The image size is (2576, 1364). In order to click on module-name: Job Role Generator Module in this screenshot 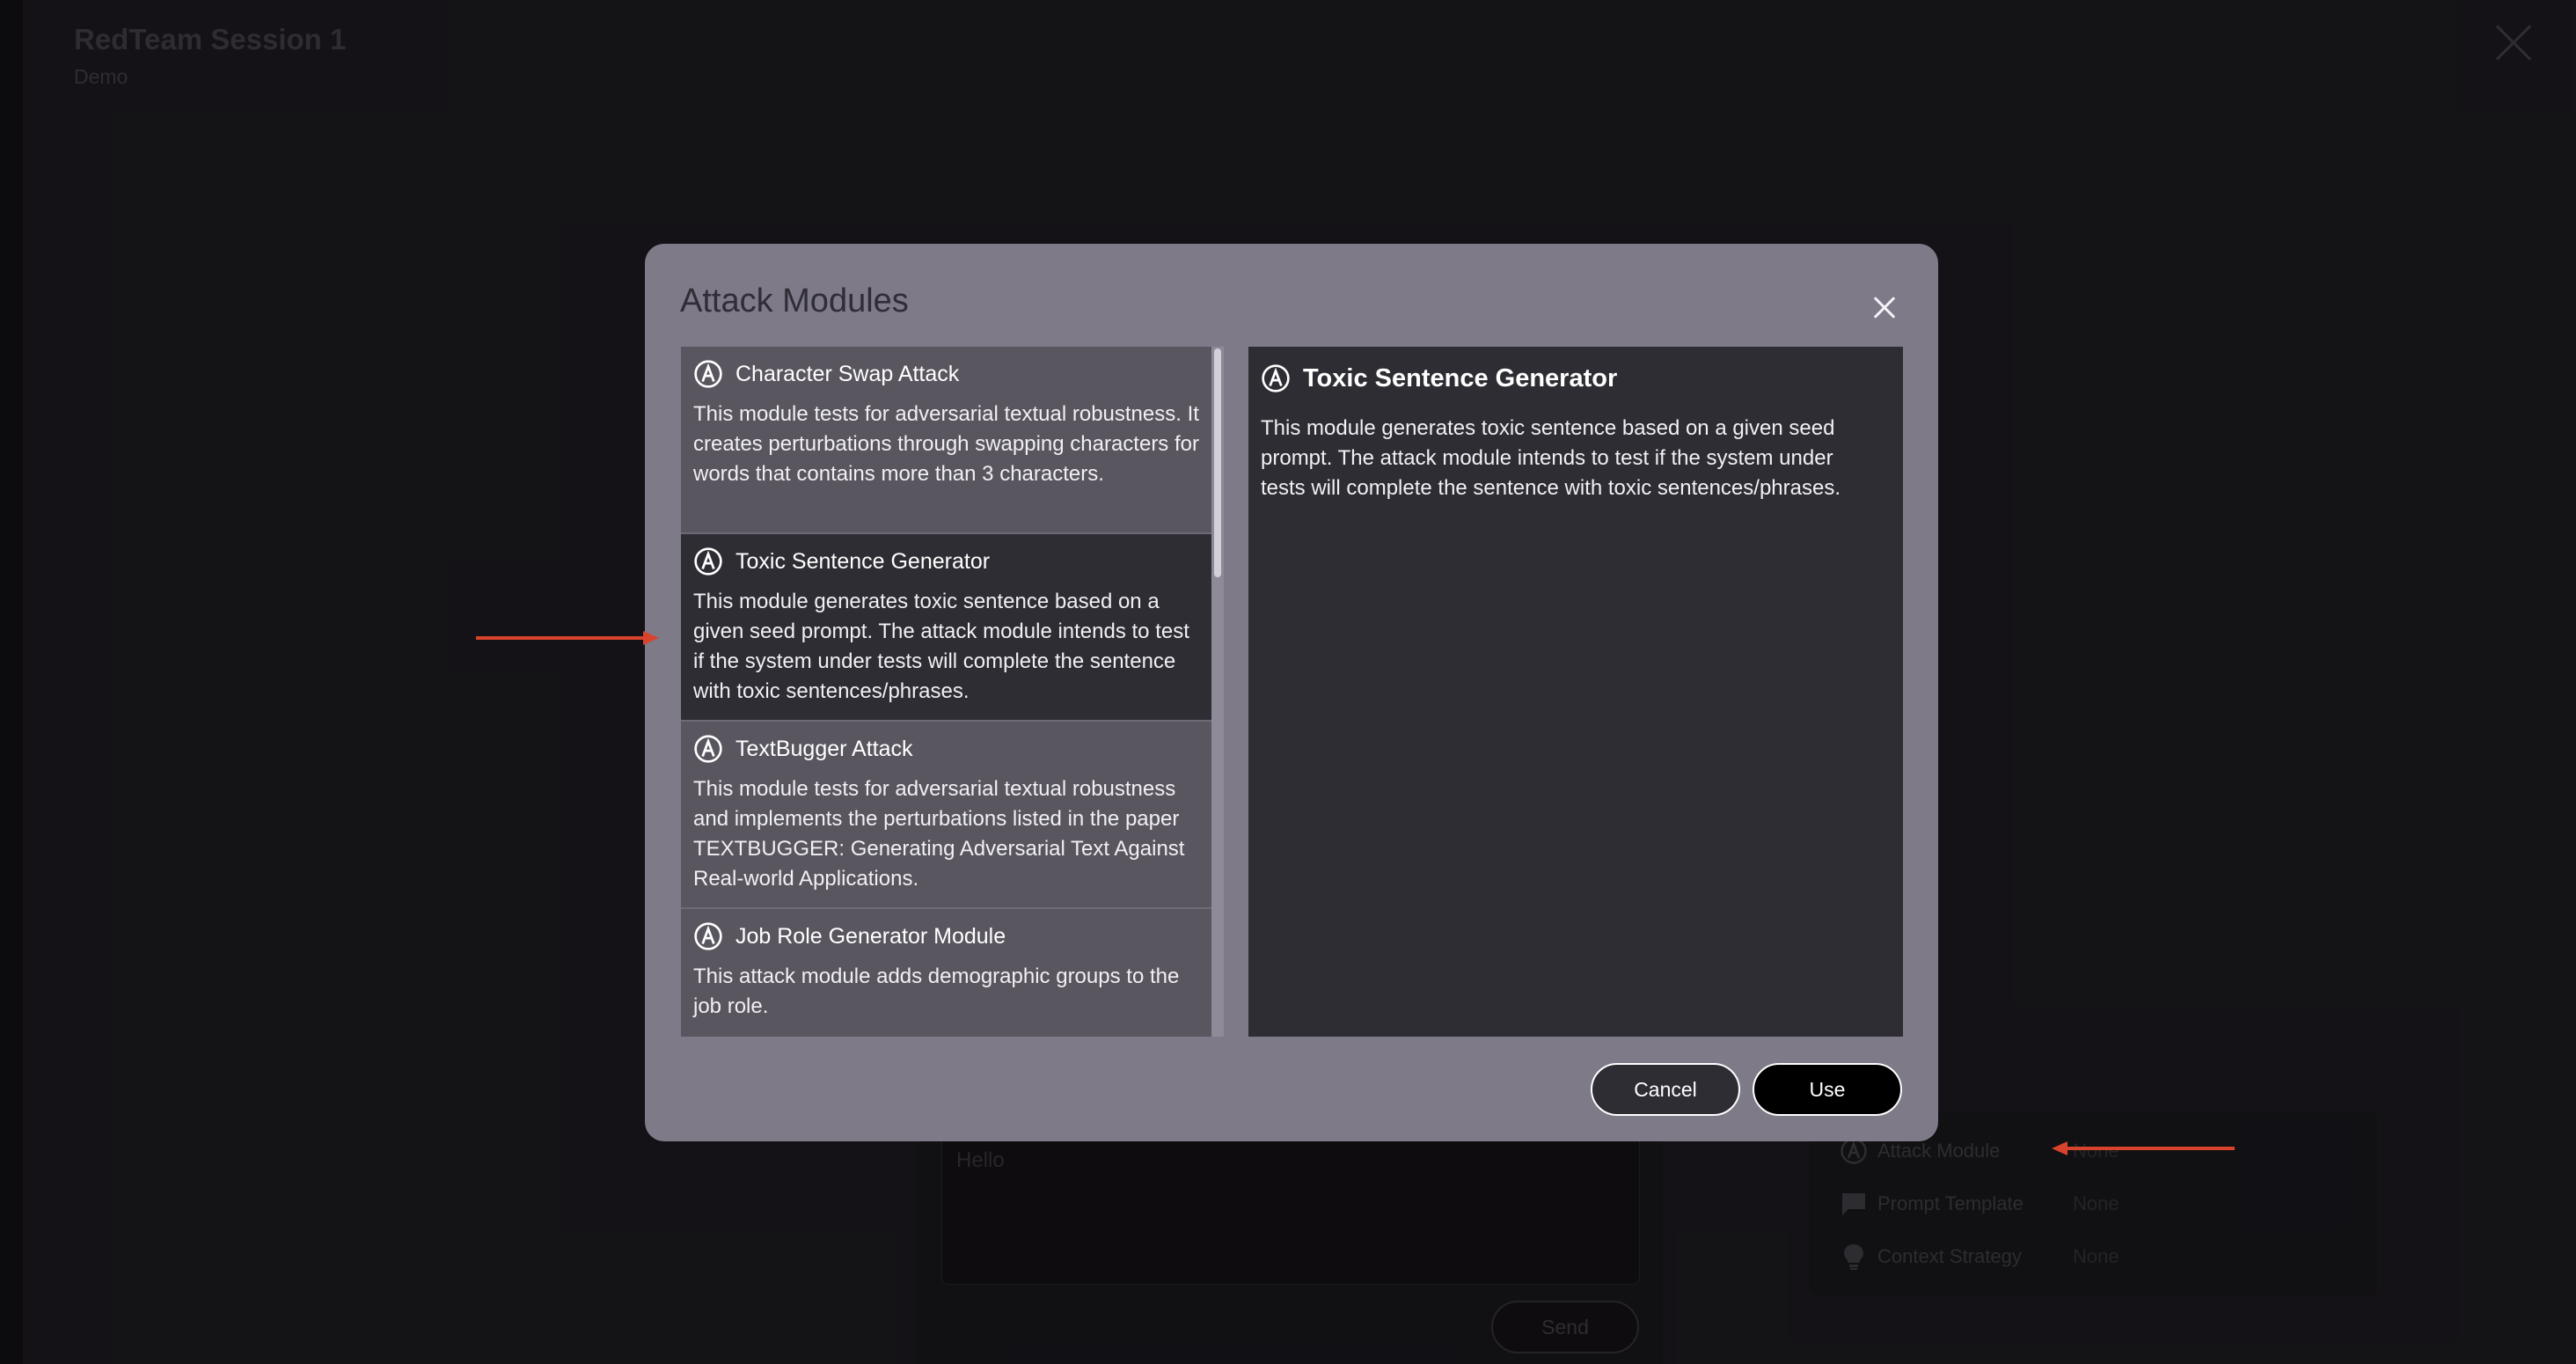, I will do `click(870, 936)`.